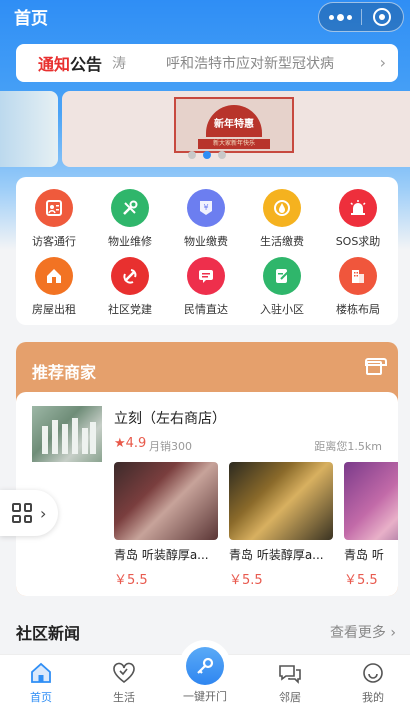  I want to click on service-opinion: 民情直达, so click(206, 287).